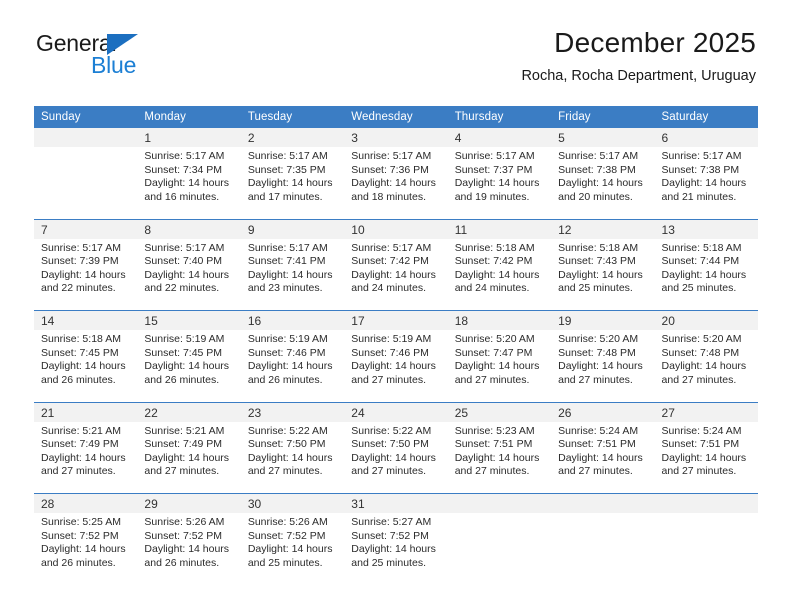  What do you see at coordinates (396, 137) in the screenshot?
I see `day-number-cell: 3` at bounding box center [396, 137].